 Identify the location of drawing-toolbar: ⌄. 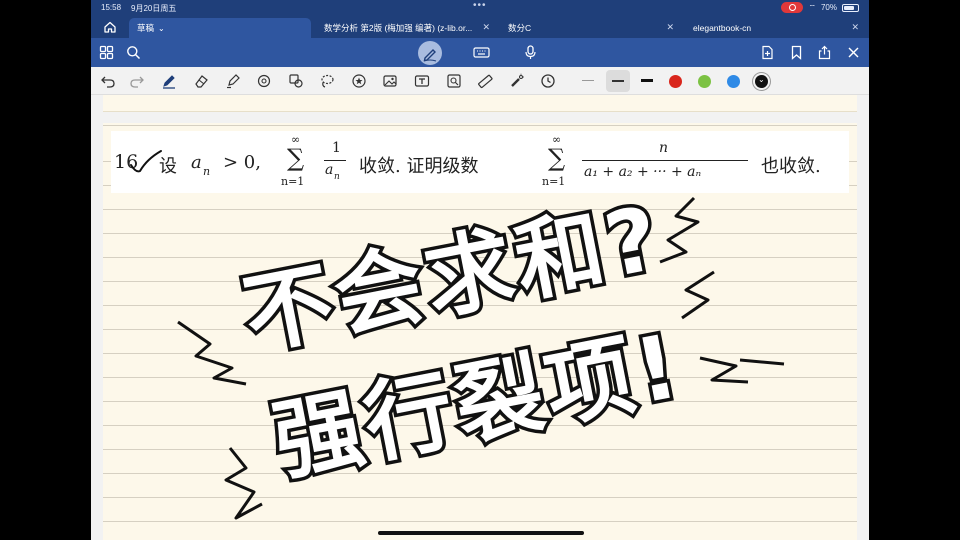
(480, 81).